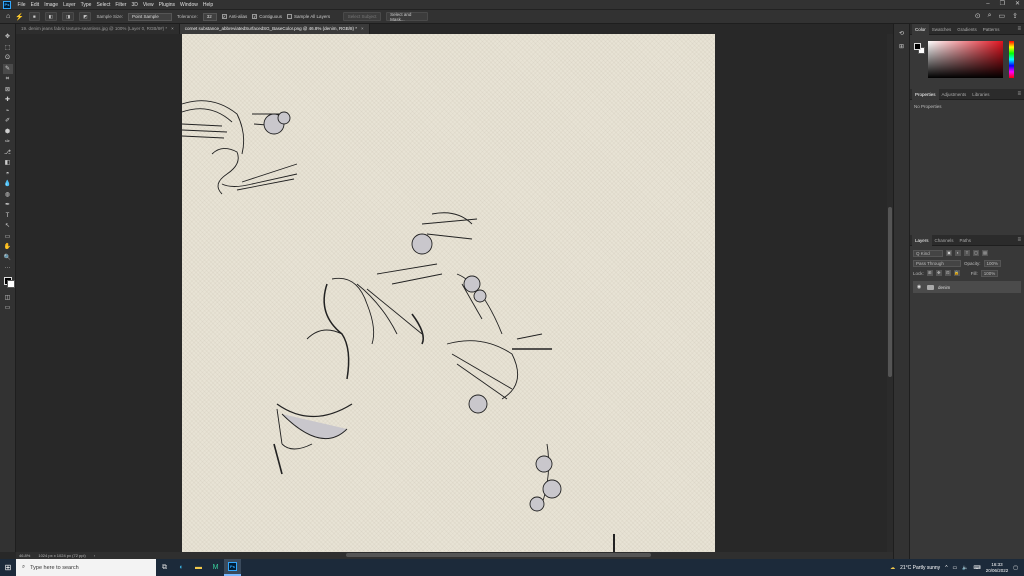  I want to click on frame-tool-icon: ⊠, so click(8, 90).